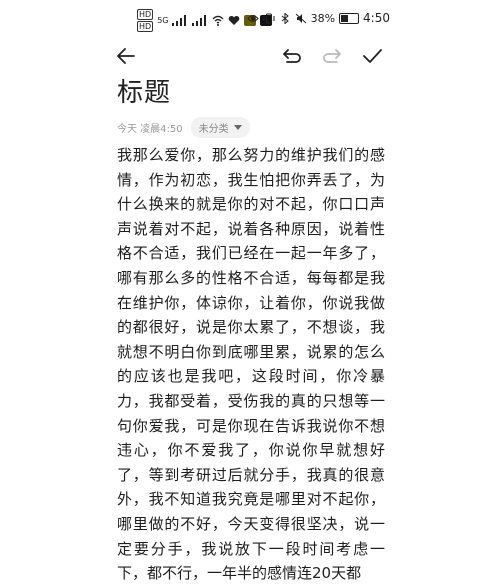 The image size is (500, 586). What do you see at coordinates (180, 20) in the screenshot?
I see `signal-icon` at bounding box center [180, 20].